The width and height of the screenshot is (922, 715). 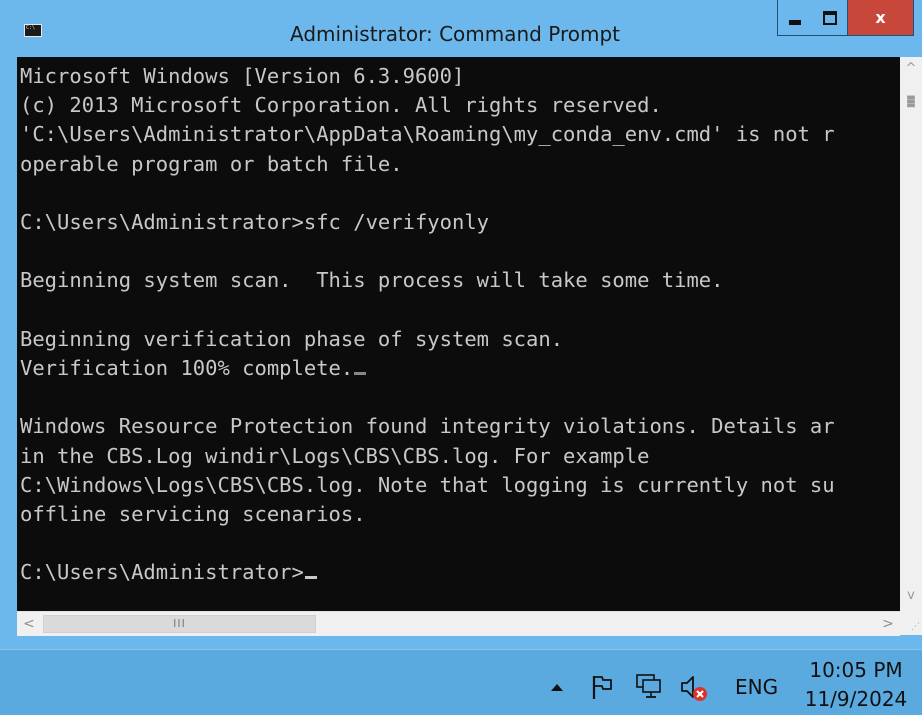 I want to click on show-hidden-icons-arrow-icon, so click(x=557, y=687).